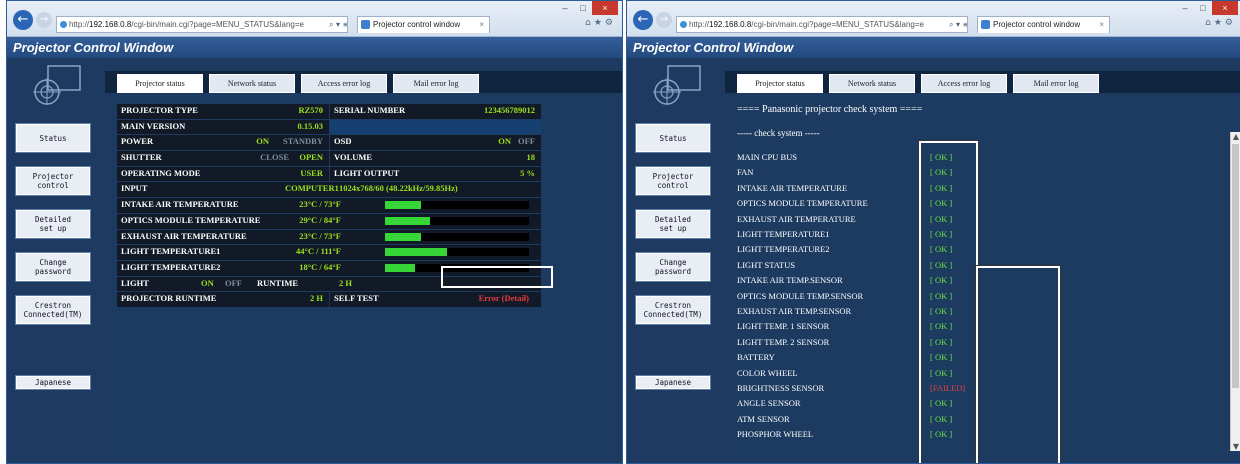 This screenshot has height=464, width=1240. What do you see at coordinates (730, 24) in the screenshot?
I see `url-host: 192.168.0.8` at bounding box center [730, 24].